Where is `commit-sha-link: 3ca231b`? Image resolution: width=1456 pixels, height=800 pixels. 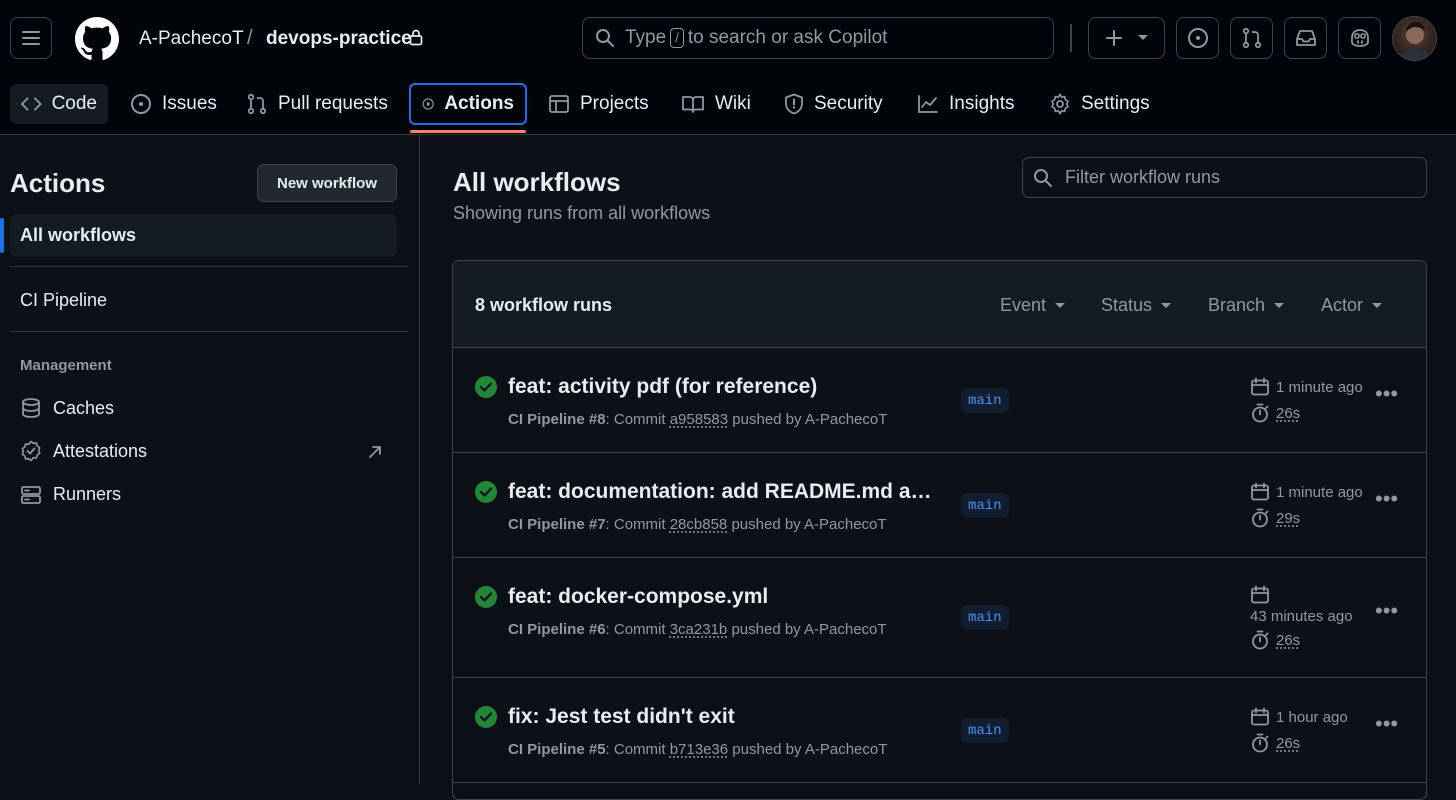 commit-sha-link: 3ca231b is located at coordinates (699, 629).